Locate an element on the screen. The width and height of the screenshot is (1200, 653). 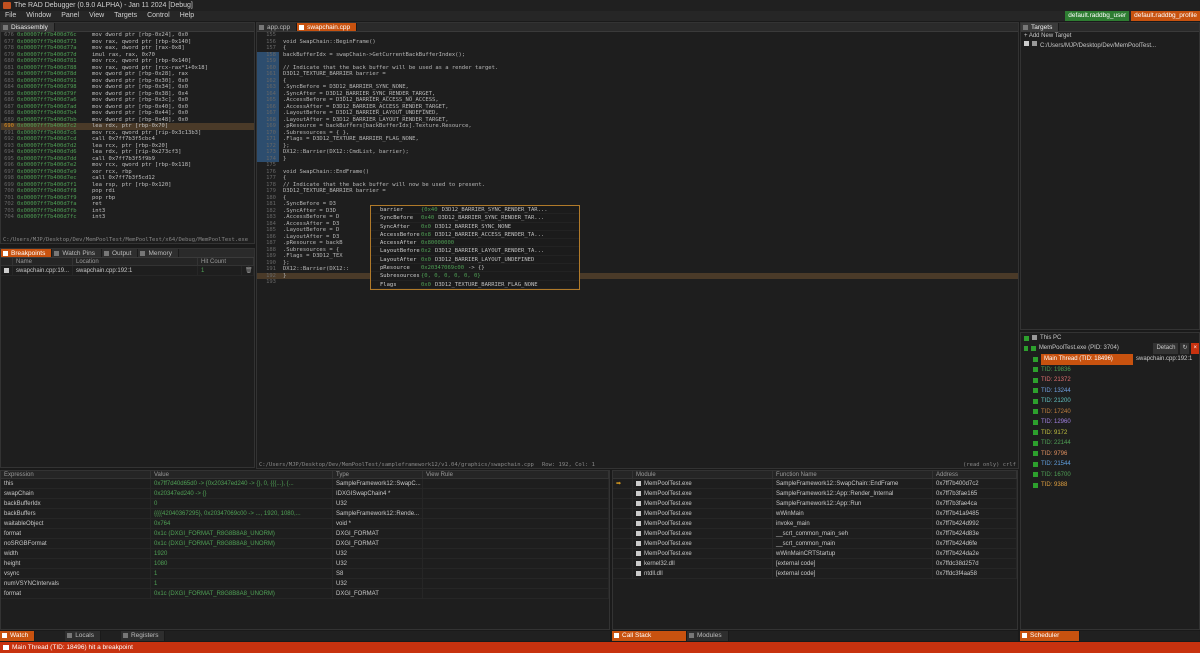
menu-help: Help is located at coordinates (187, 16).